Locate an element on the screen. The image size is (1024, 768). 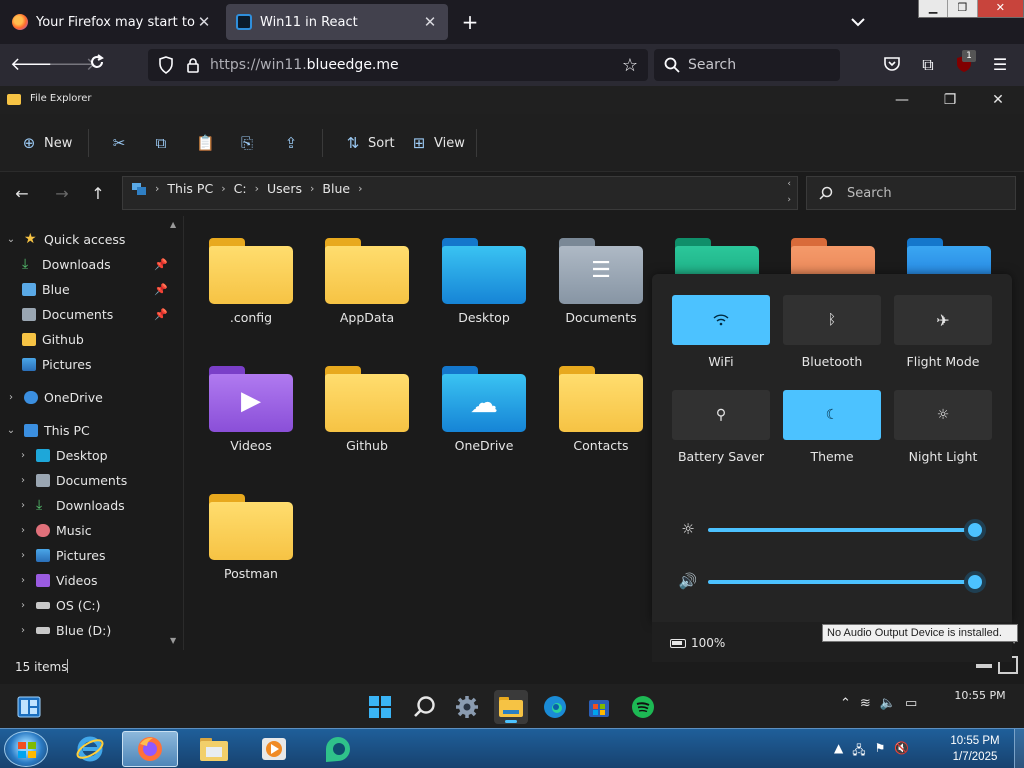
show-desktop-button is located at coordinates (1019, 748).